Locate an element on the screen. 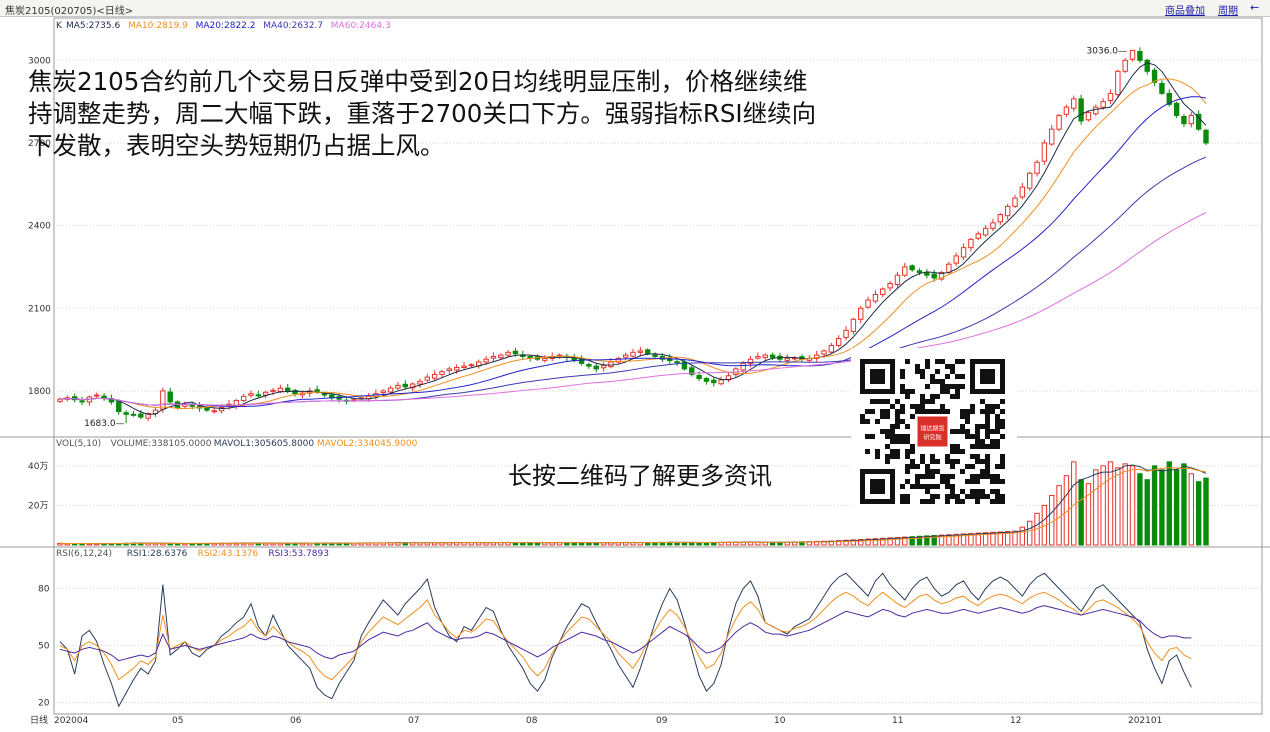  x-tick-label: 07 is located at coordinates (413, 721).